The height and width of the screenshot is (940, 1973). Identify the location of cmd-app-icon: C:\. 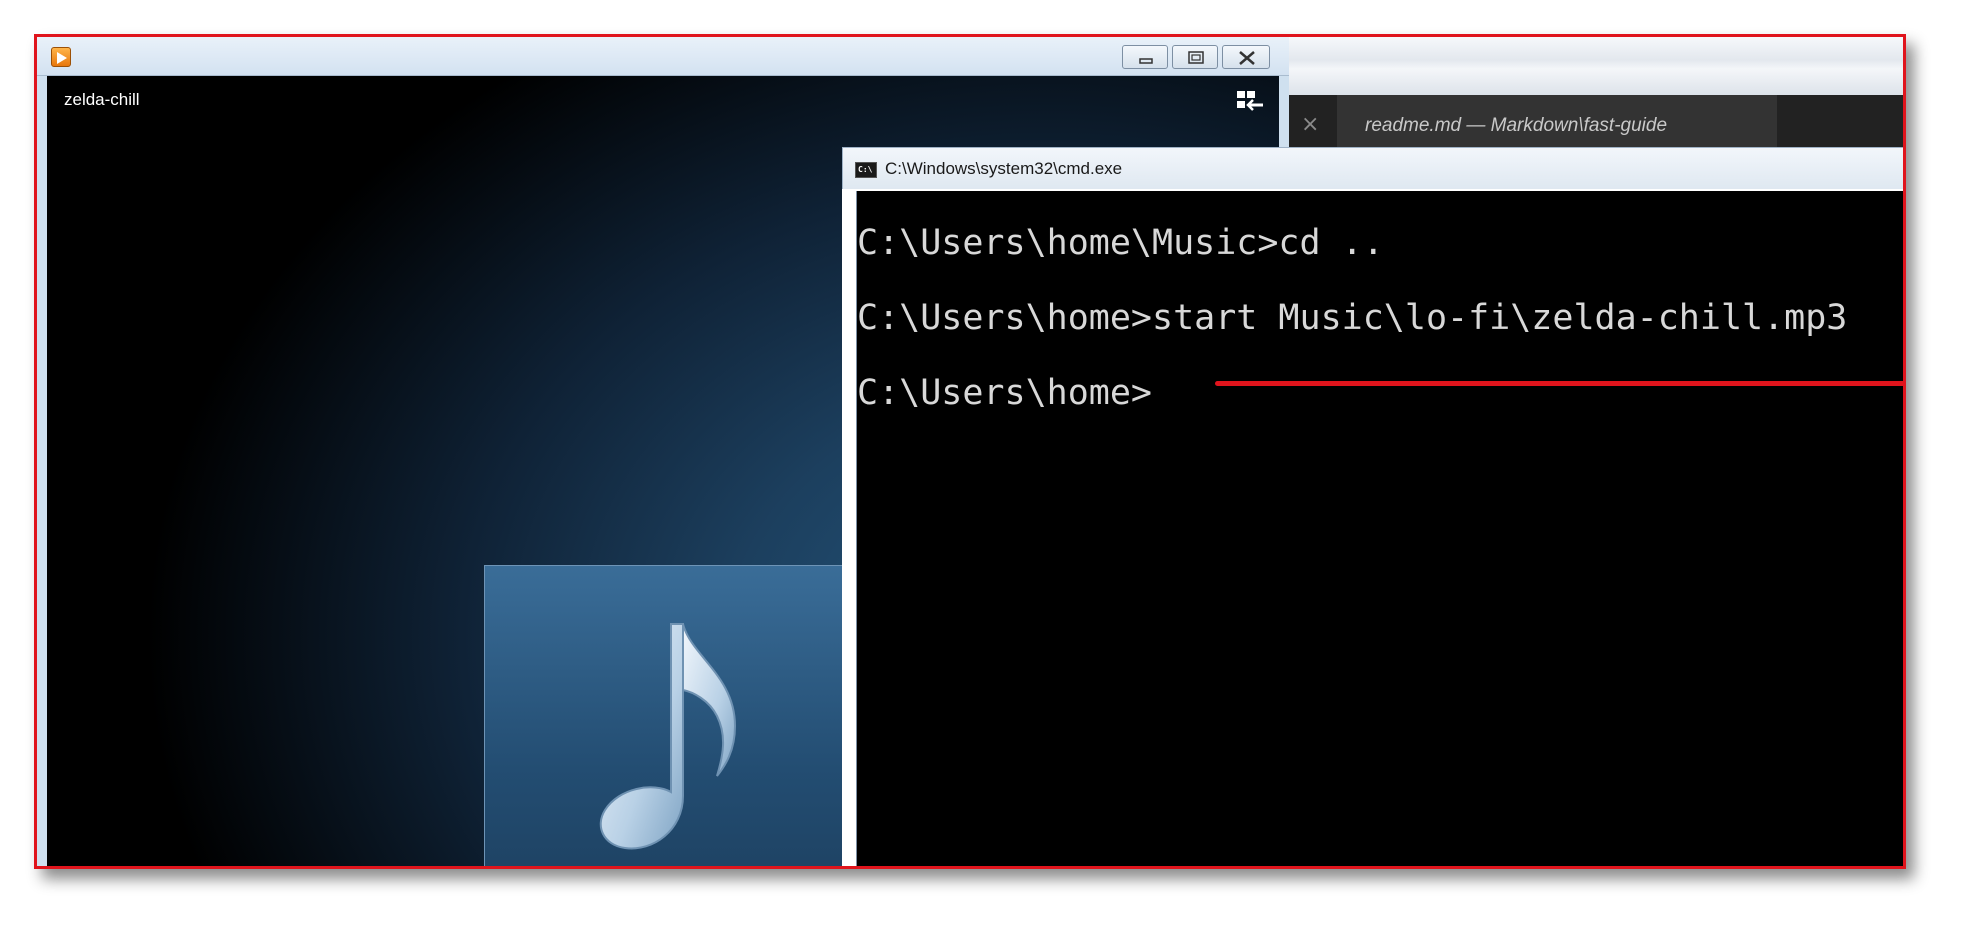
(866, 170).